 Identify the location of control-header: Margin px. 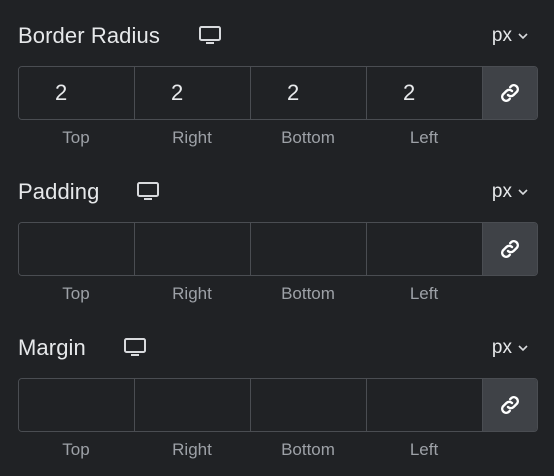
(273, 348).